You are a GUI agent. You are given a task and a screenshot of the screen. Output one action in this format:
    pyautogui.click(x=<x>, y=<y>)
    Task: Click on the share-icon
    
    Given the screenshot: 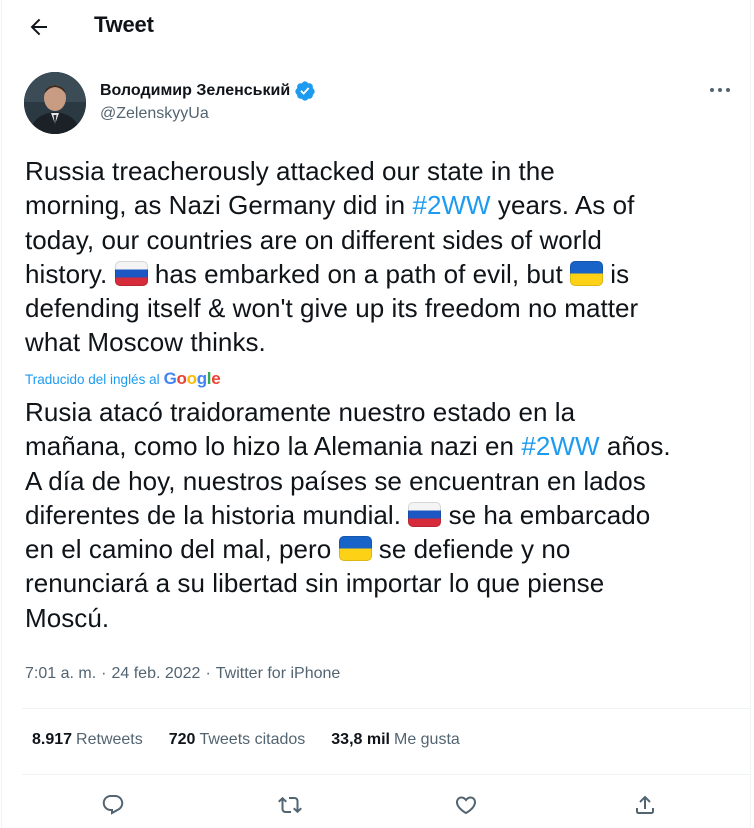 What is the action you would take?
    pyautogui.click(x=645, y=804)
    